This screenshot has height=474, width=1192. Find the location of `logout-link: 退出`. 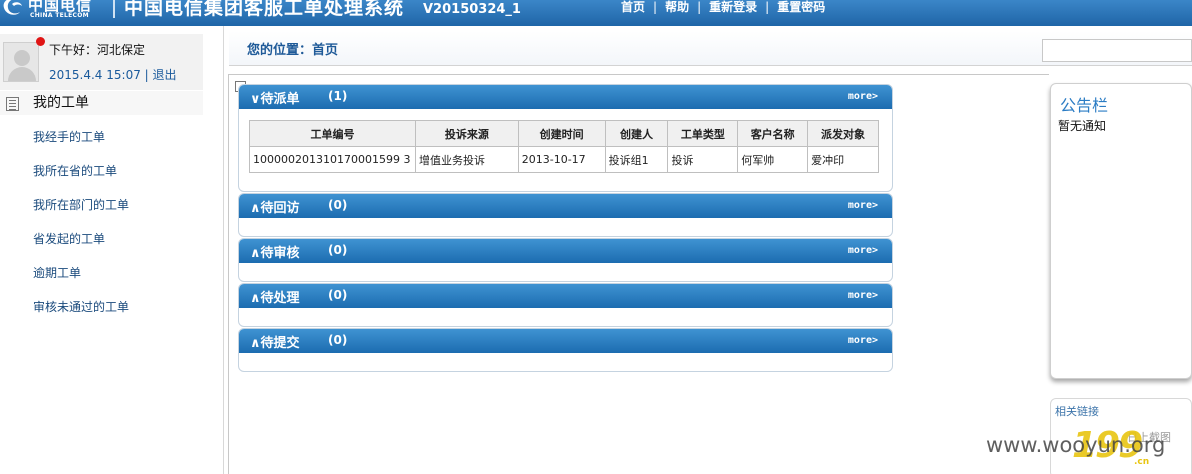

logout-link: 退出 is located at coordinates (165, 75).